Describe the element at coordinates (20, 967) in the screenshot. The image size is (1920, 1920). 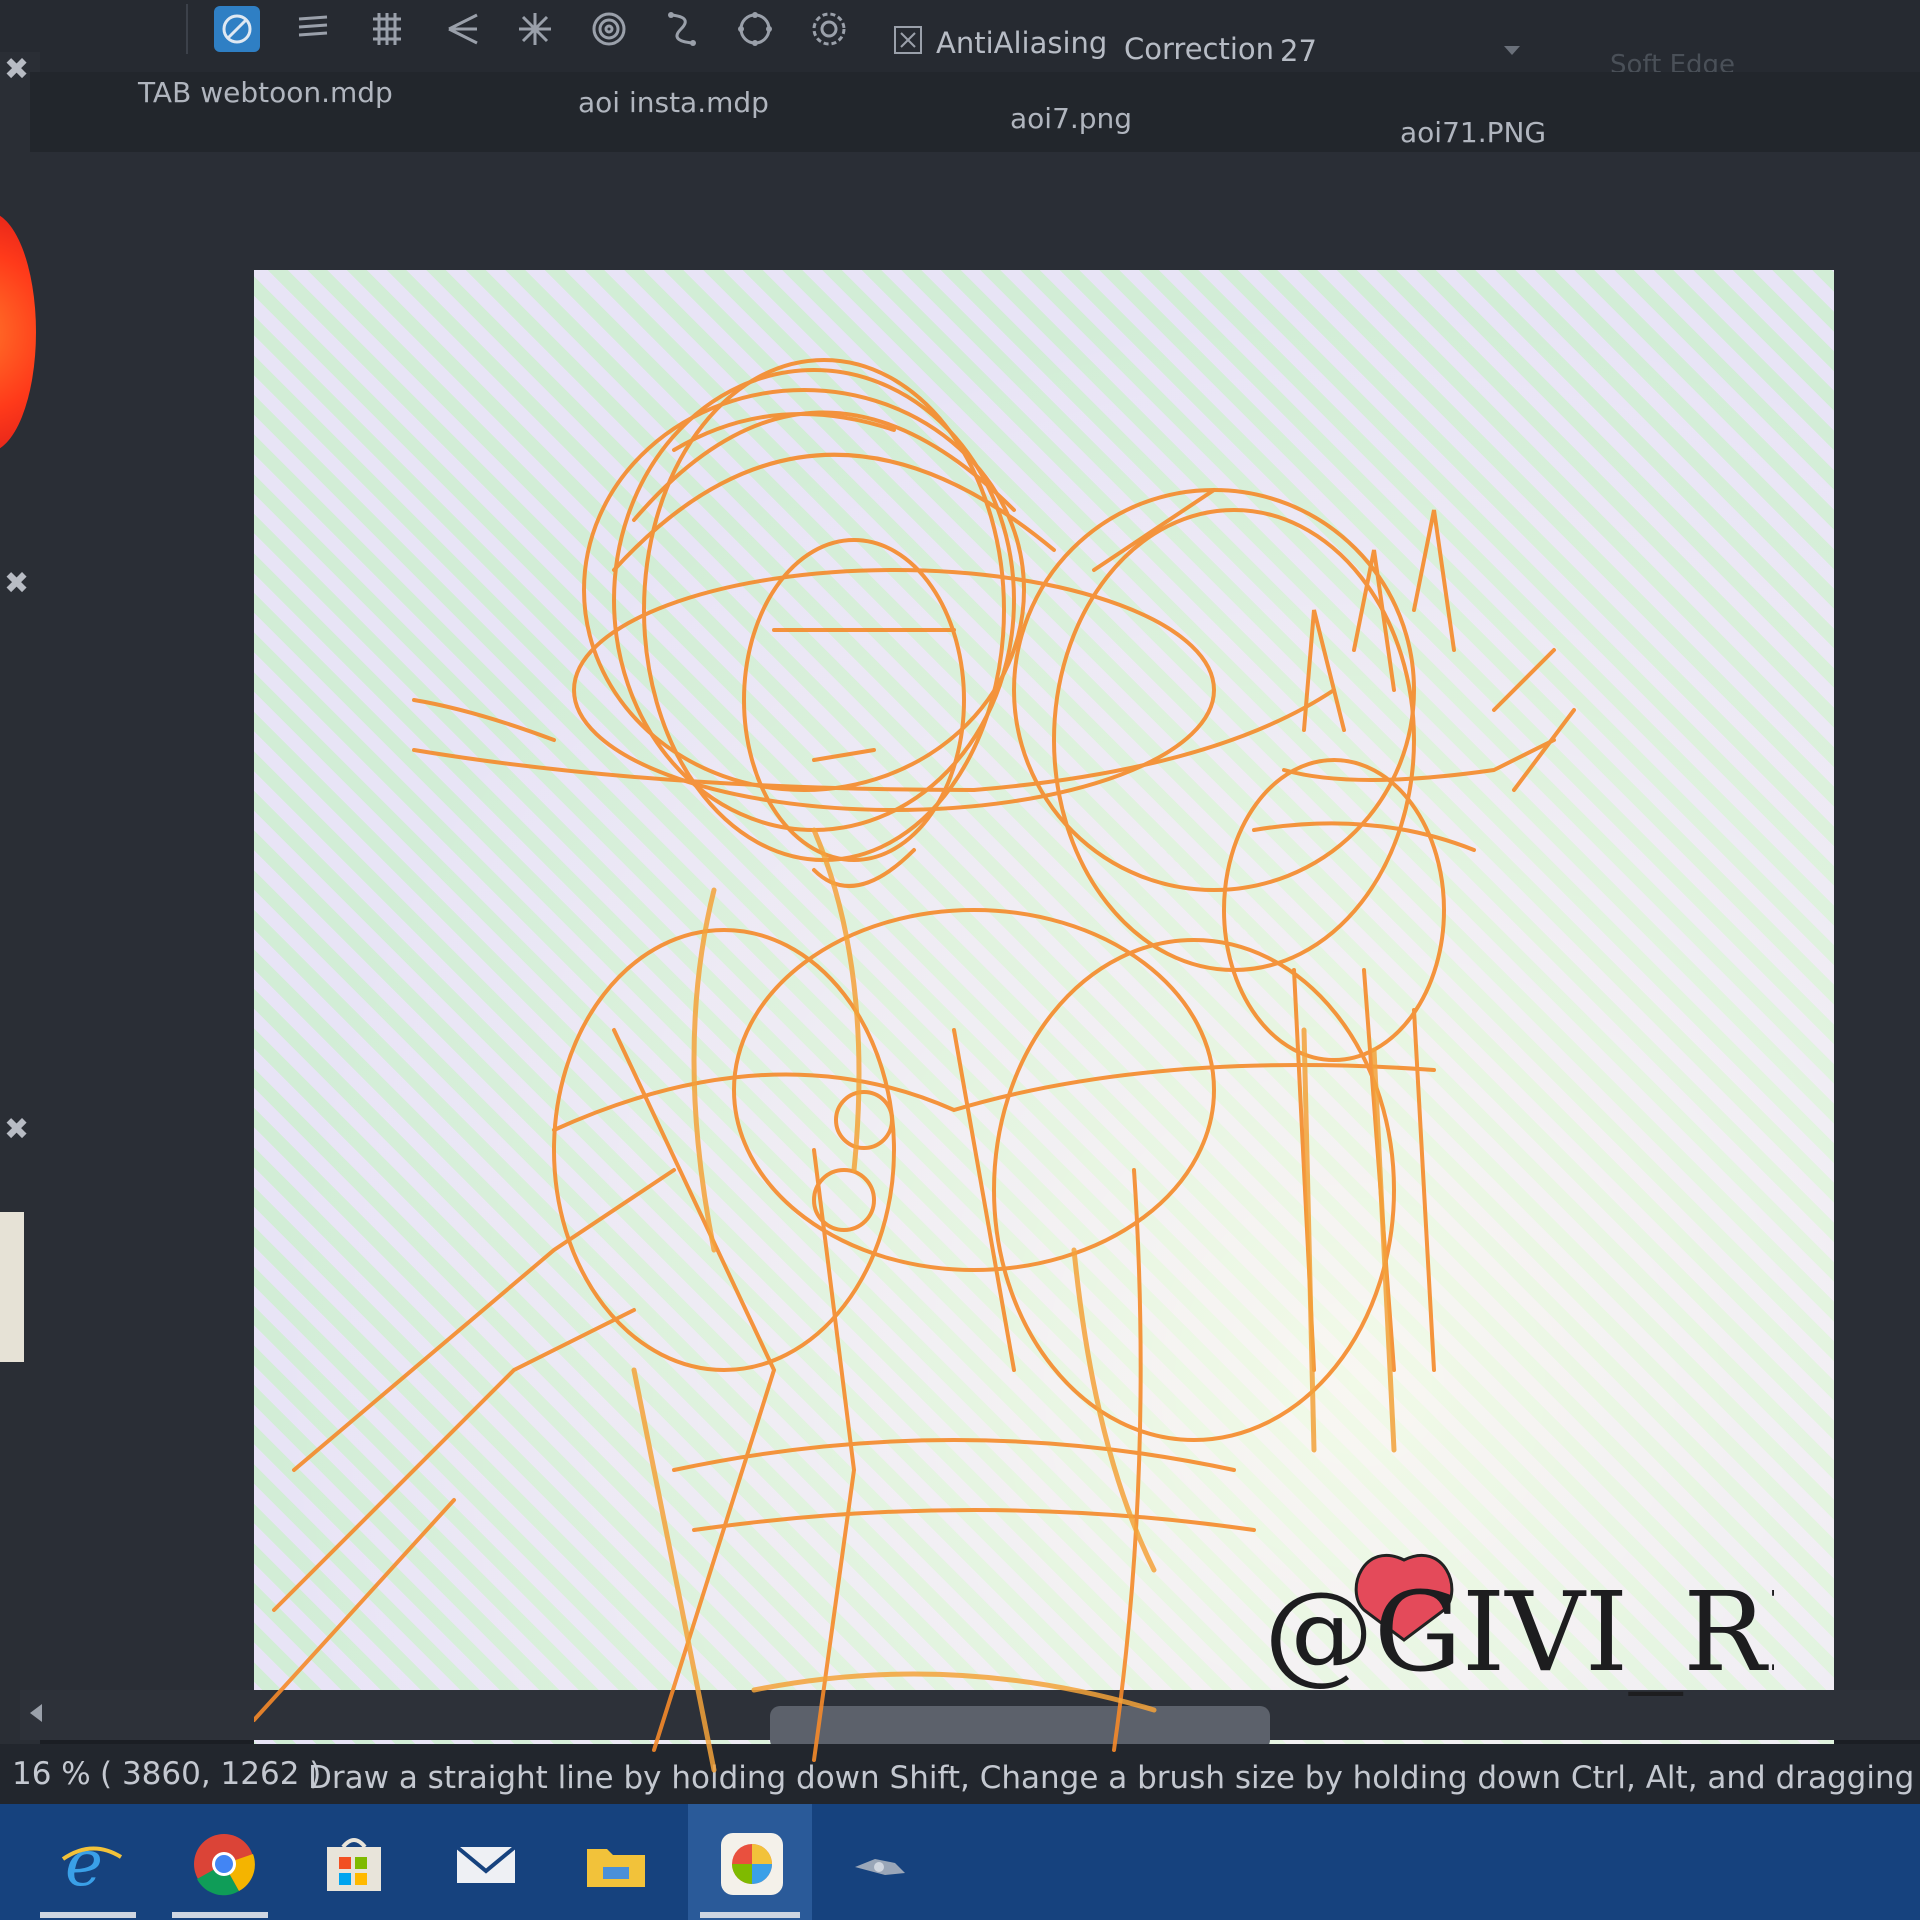
I see `left-panel: ✖ ✖ ✖` at that location.